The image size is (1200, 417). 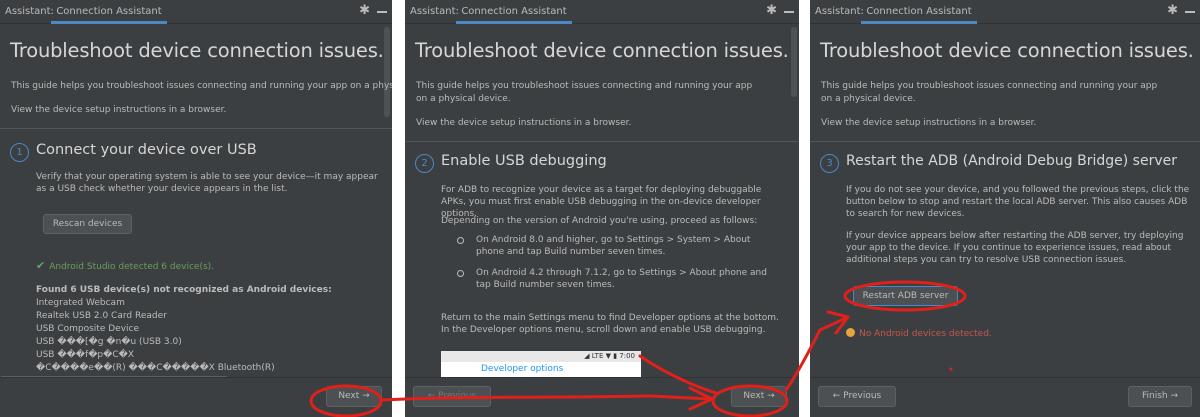 What do you see at coordinates (1005, 397) in the screenshot?
I see `navigation-bar: ← Previous Finish →` at bounding box center [1005, 397].